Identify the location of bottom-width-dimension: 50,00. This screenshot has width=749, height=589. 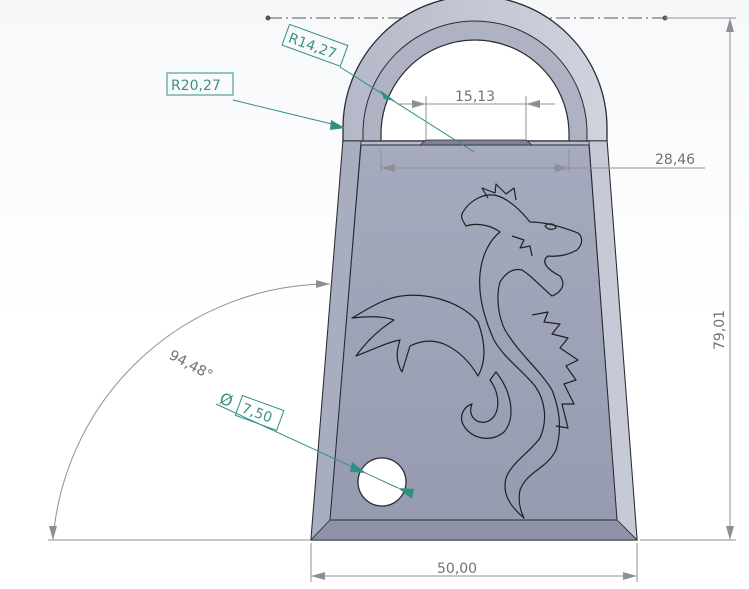
(474, 562).